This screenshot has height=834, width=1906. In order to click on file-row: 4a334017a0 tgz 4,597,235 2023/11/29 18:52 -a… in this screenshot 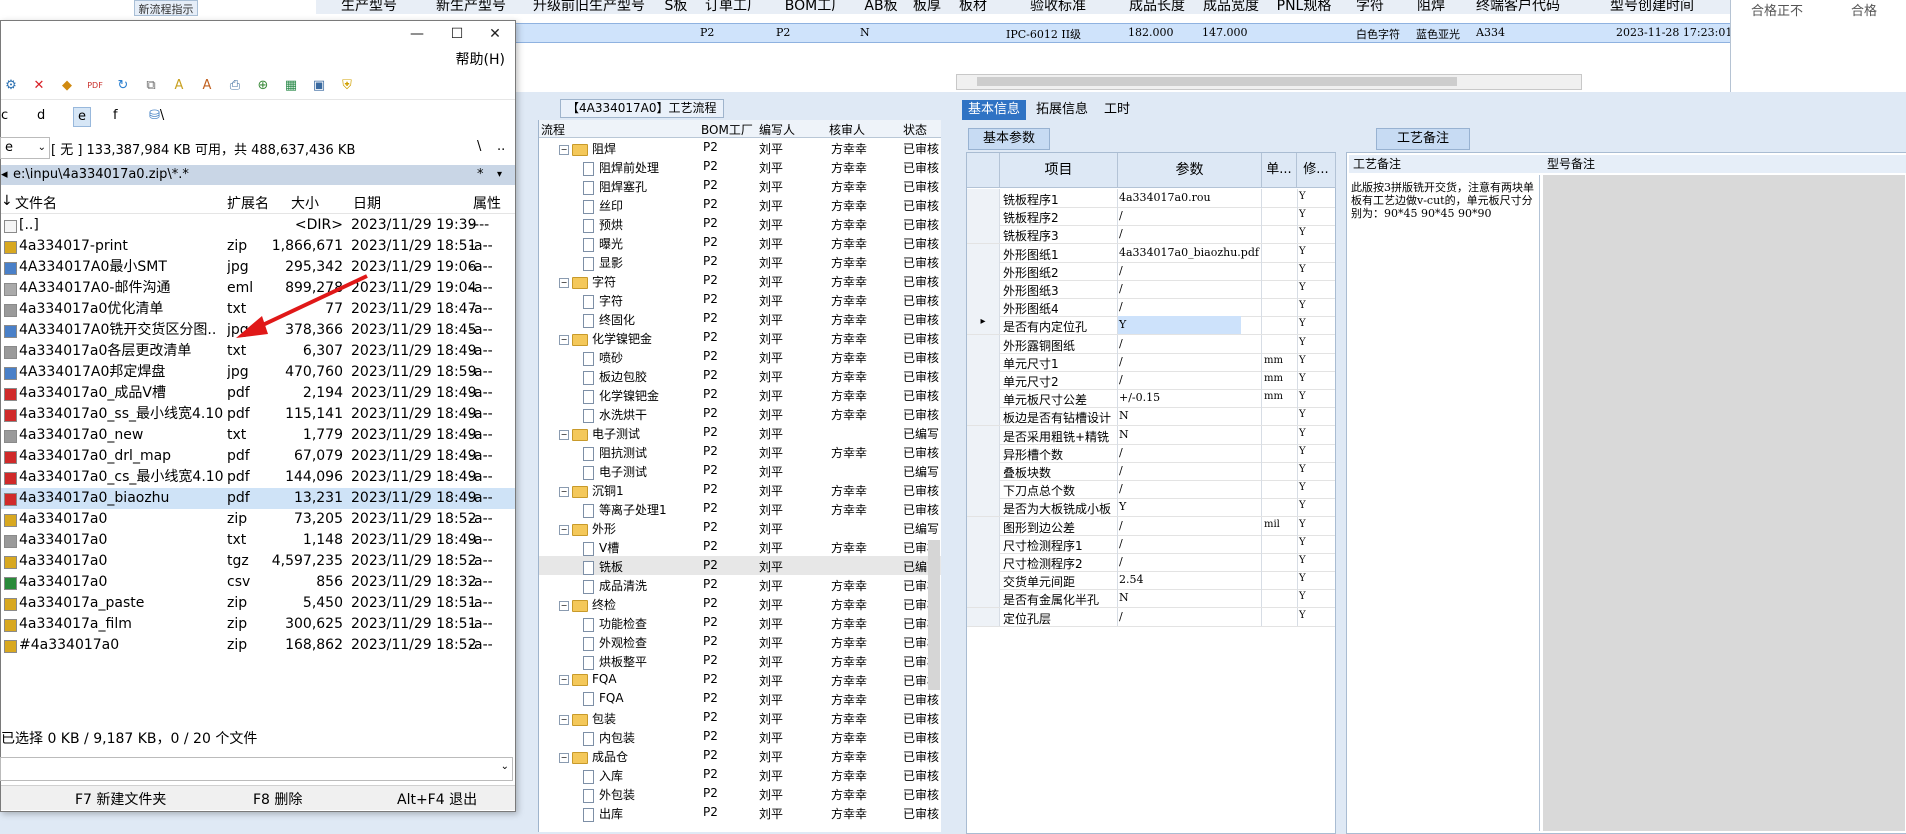, I will do `click(258, 561)`.